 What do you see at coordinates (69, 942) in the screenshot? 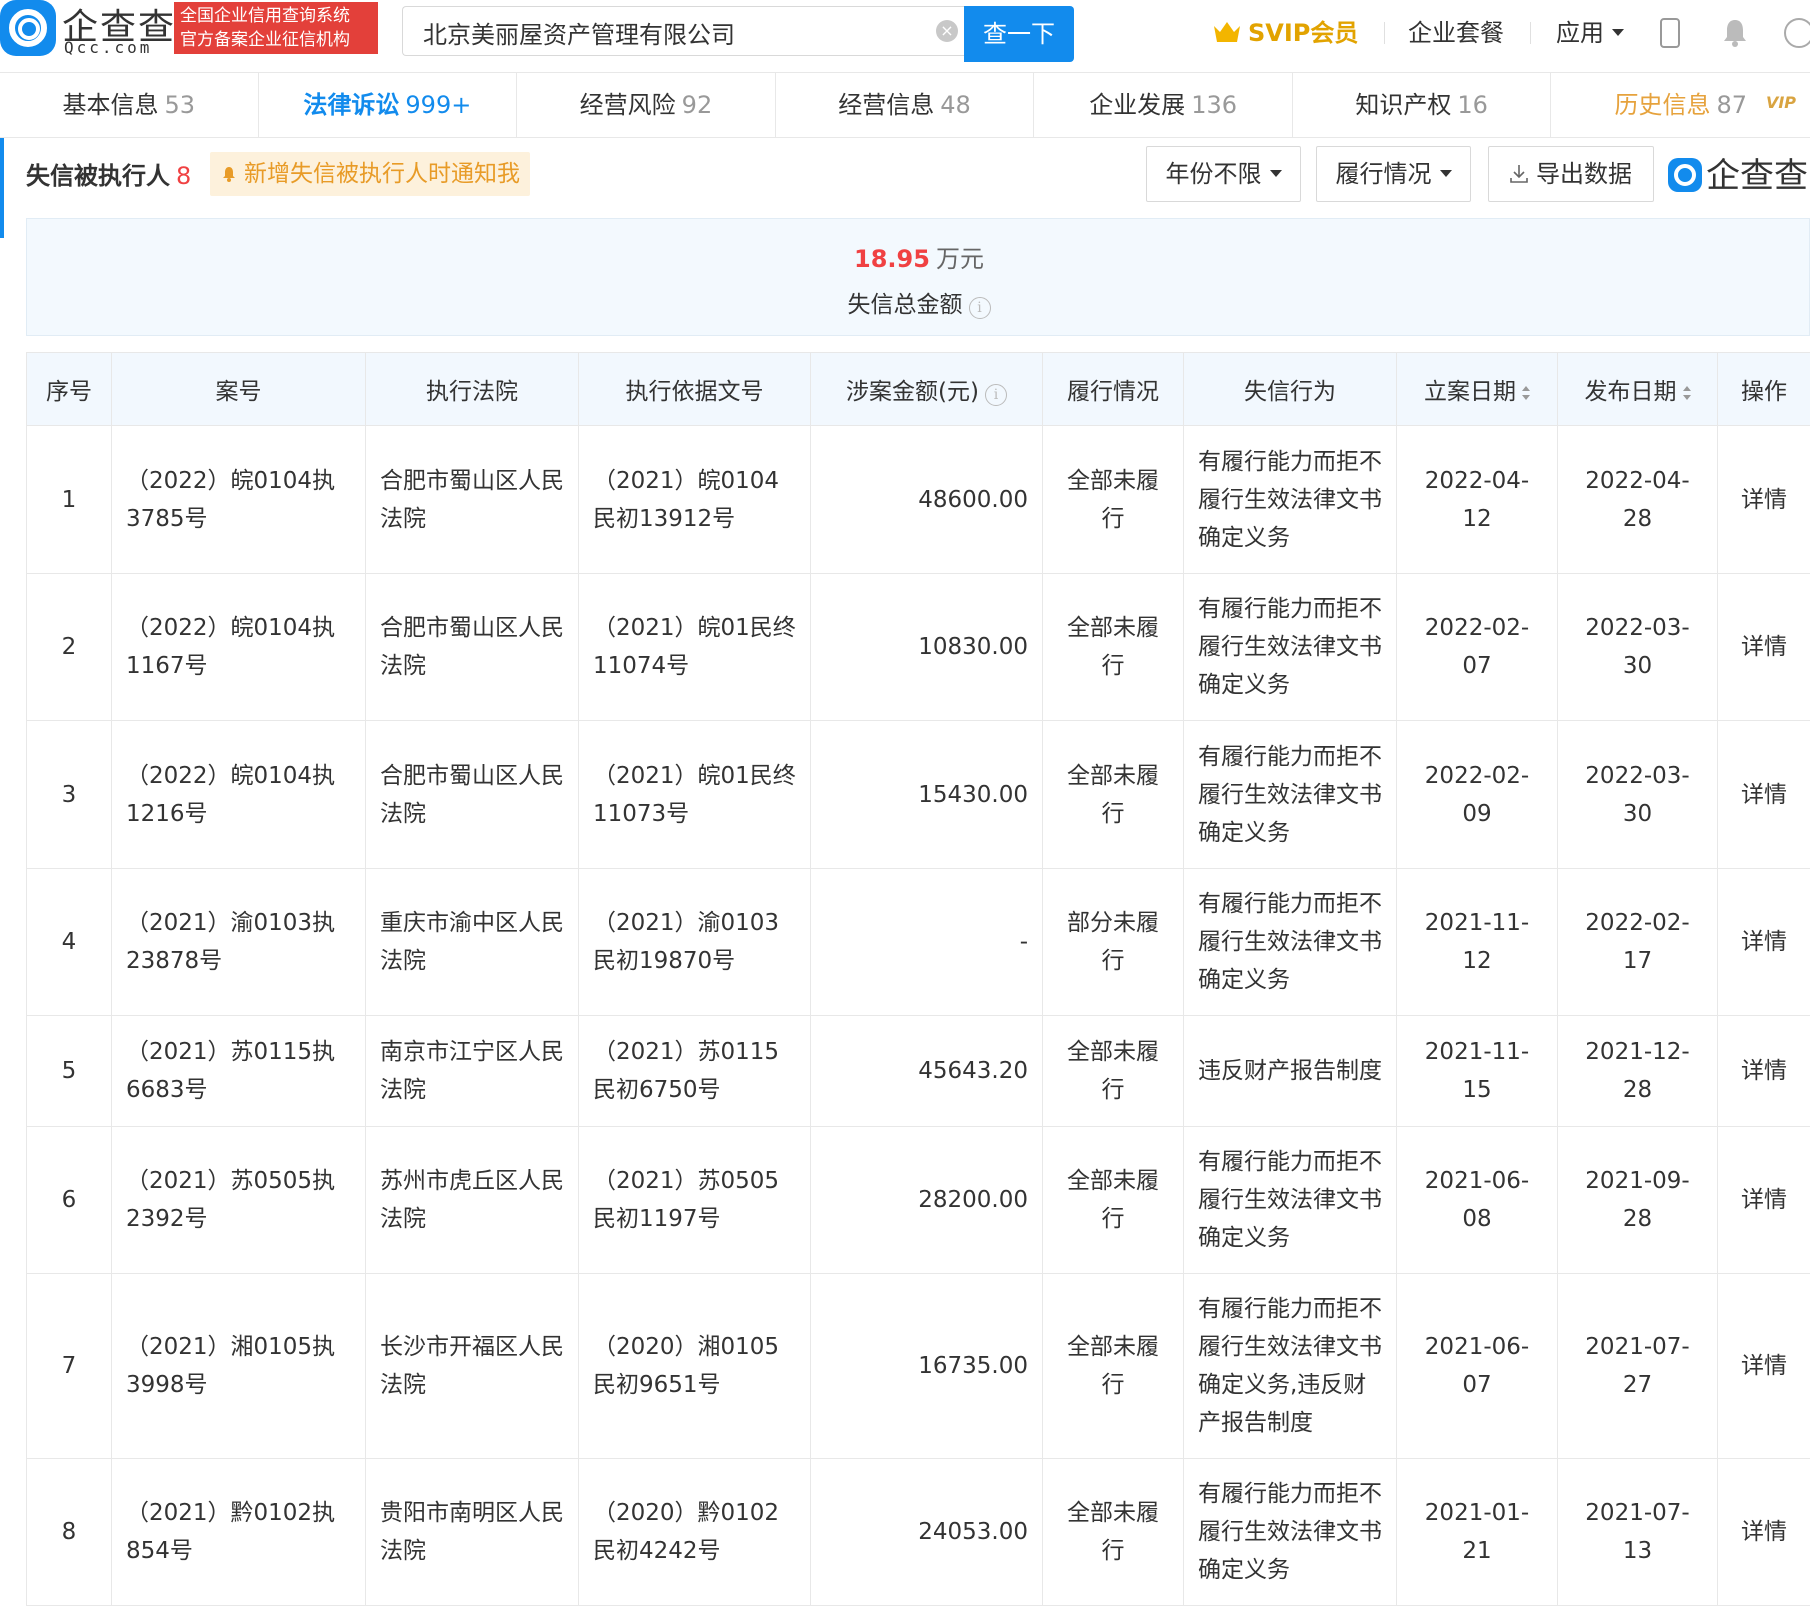
I see `row-no: 4` at bounding box center [69, 942].